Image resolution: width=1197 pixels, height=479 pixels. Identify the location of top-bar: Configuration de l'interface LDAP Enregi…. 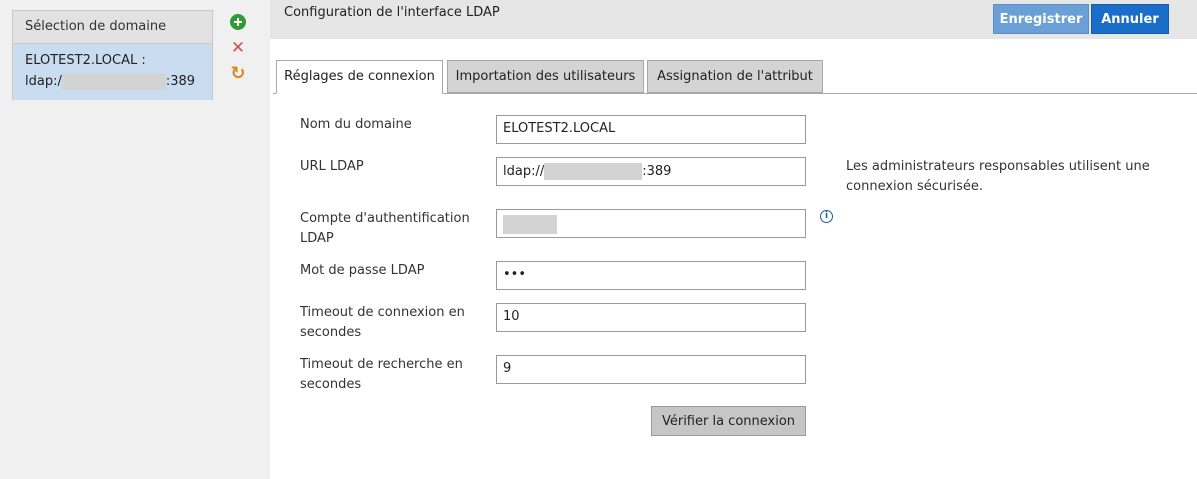
(733, 19).